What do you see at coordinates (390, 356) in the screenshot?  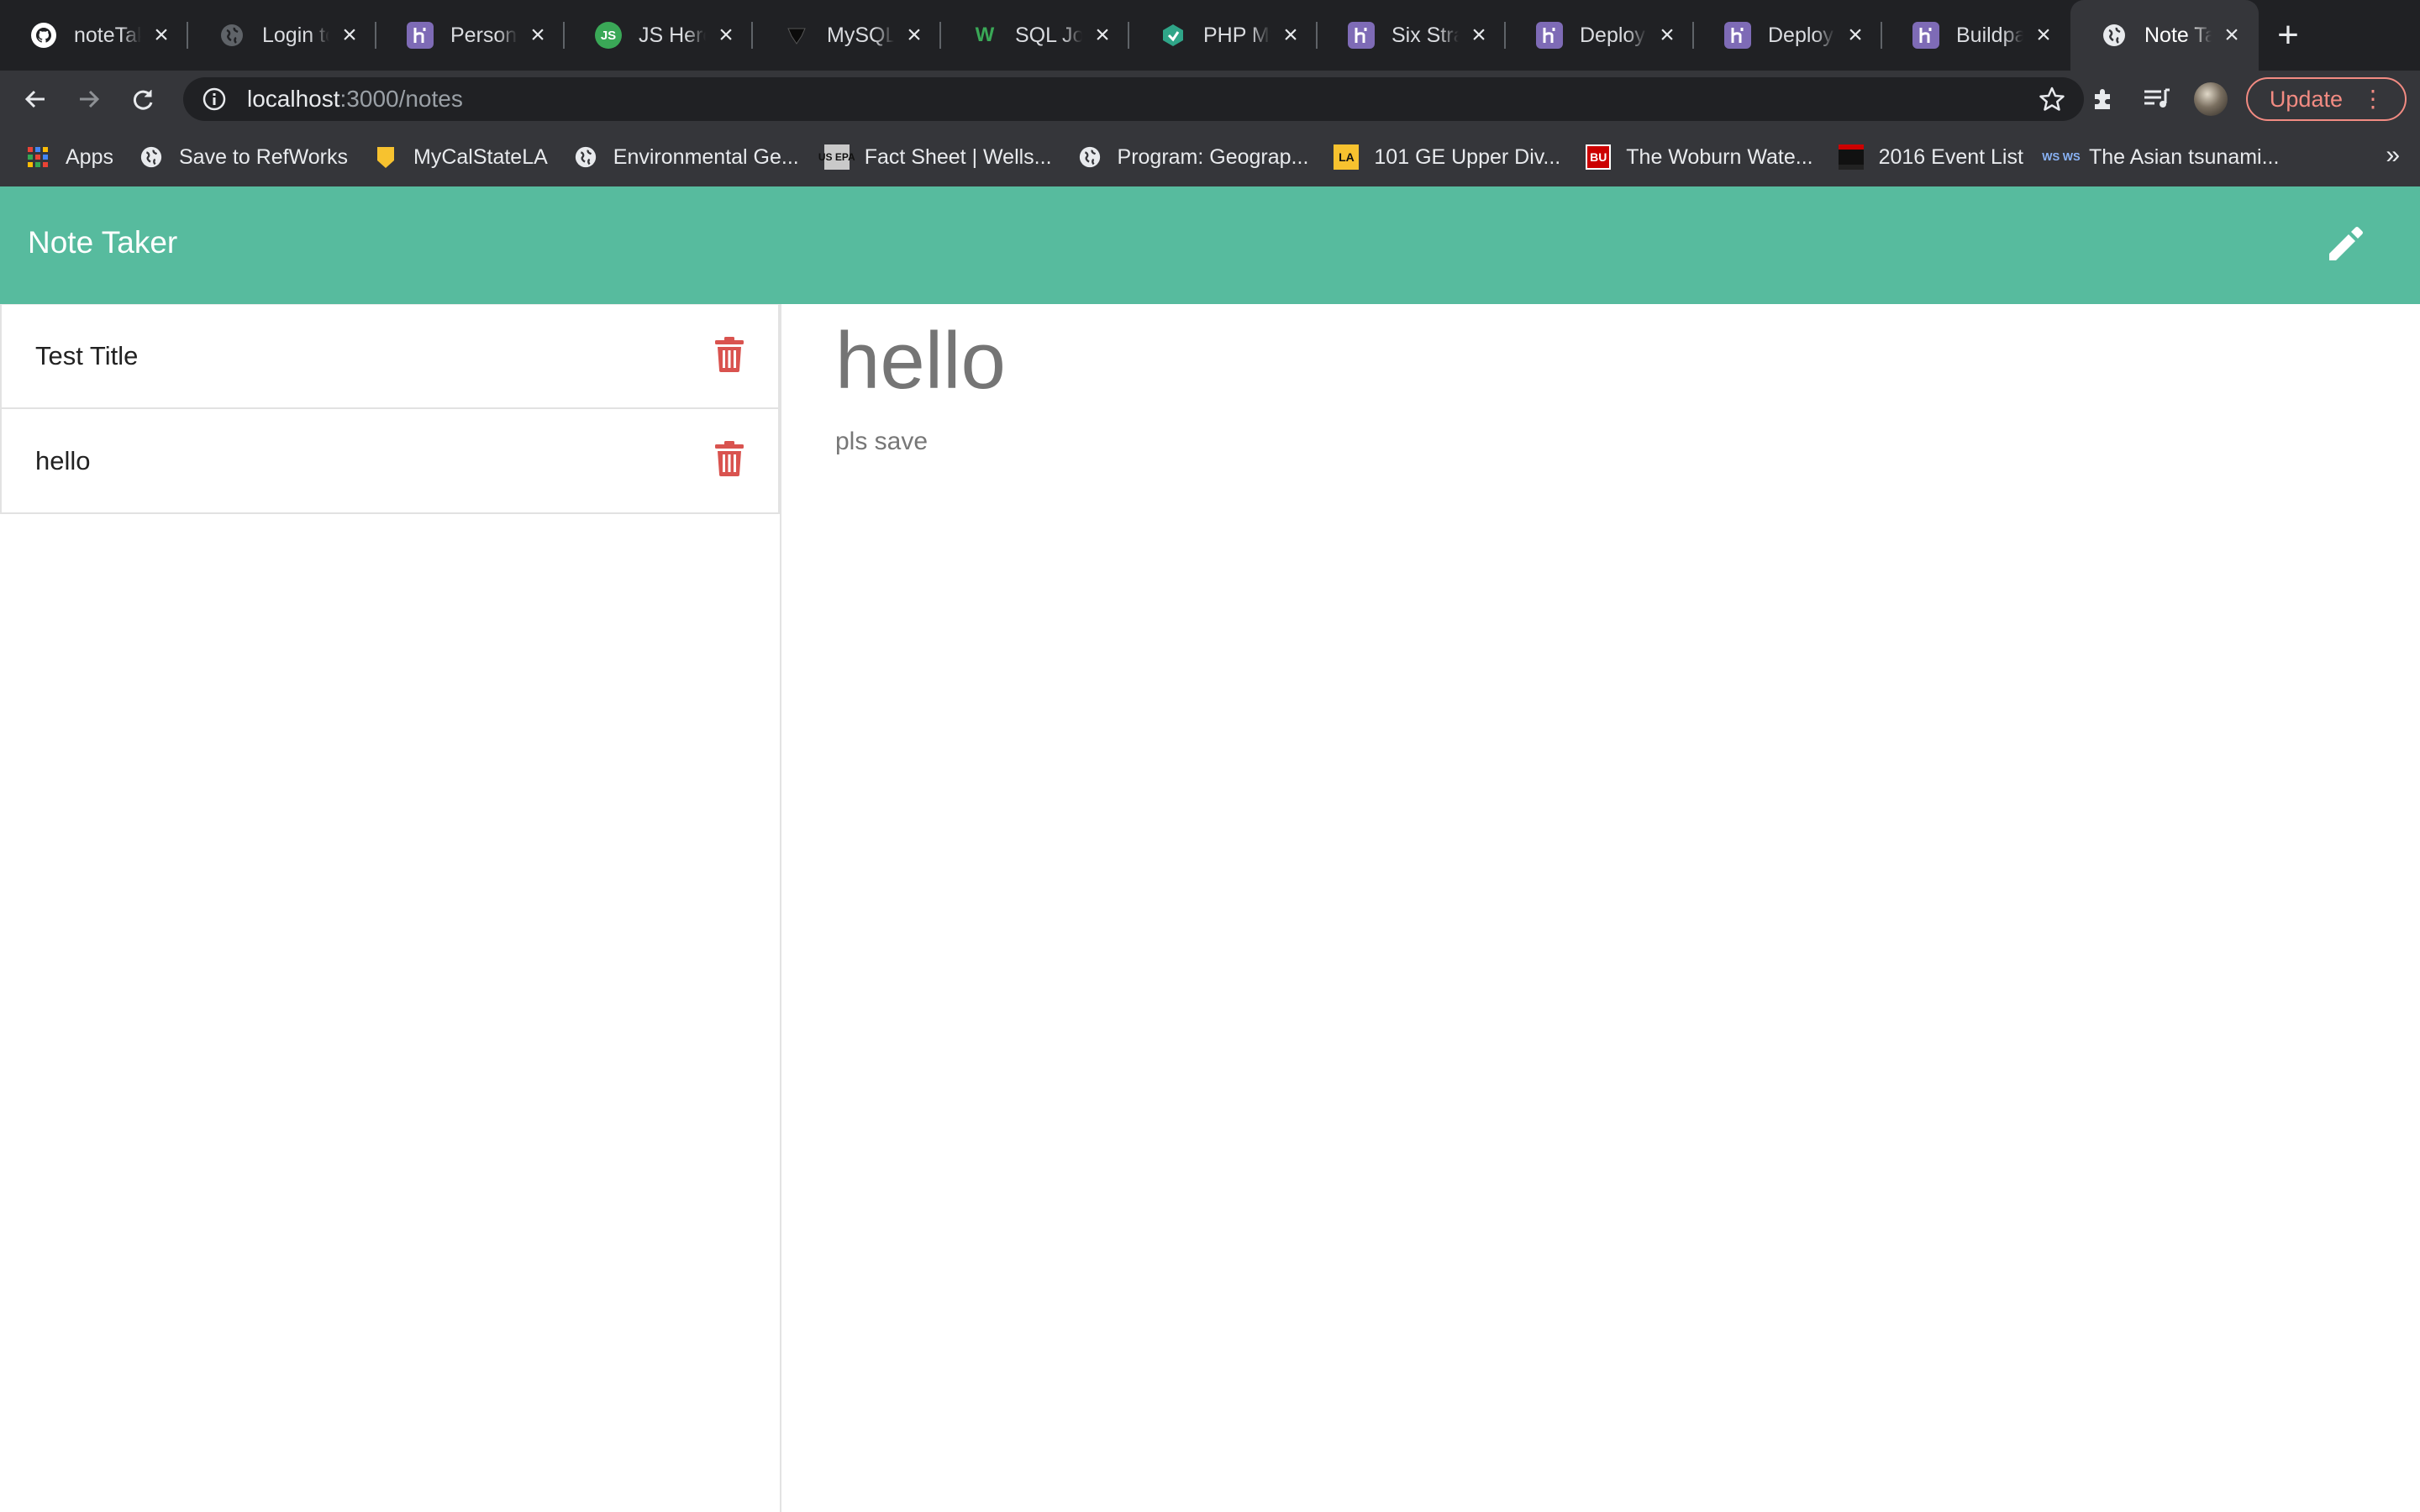 I see `list-item: Test Title` at bounding box center [390, 356].